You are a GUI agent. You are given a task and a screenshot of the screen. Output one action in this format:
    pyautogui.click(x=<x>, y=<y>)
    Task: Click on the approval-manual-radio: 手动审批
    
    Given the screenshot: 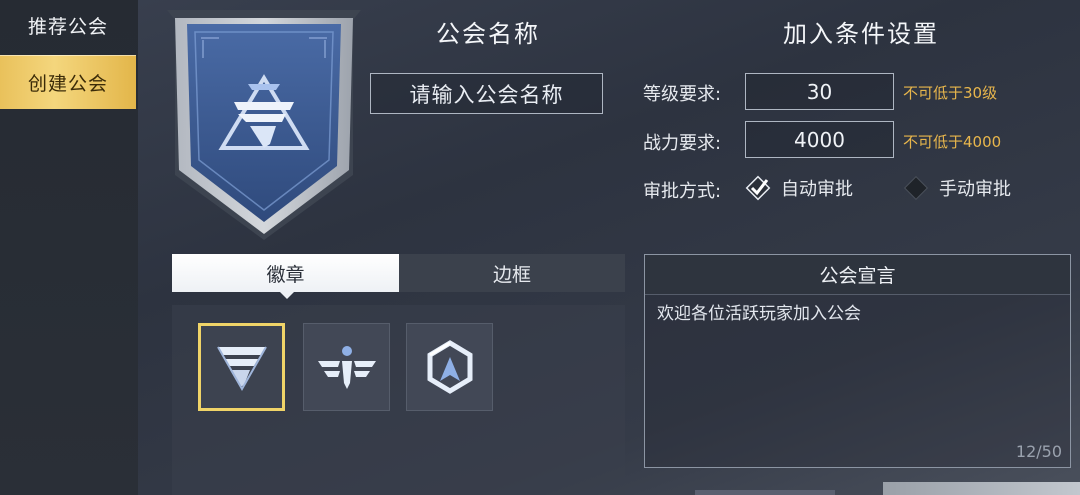 What is the action you would take?
    pyautogui.click(x=957, y=188)
    